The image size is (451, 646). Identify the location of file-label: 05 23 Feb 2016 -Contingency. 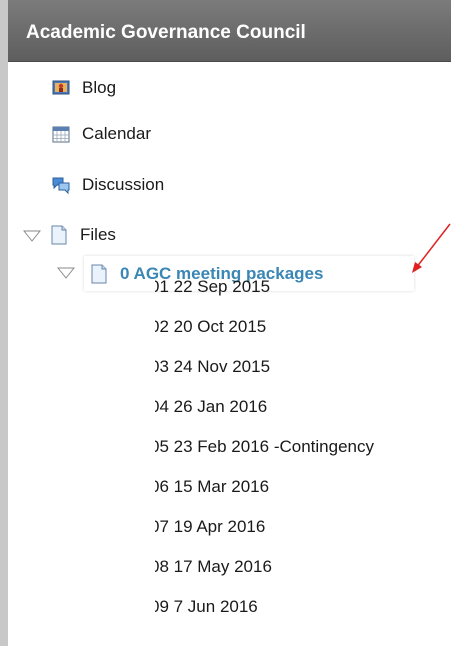
(264, 446).